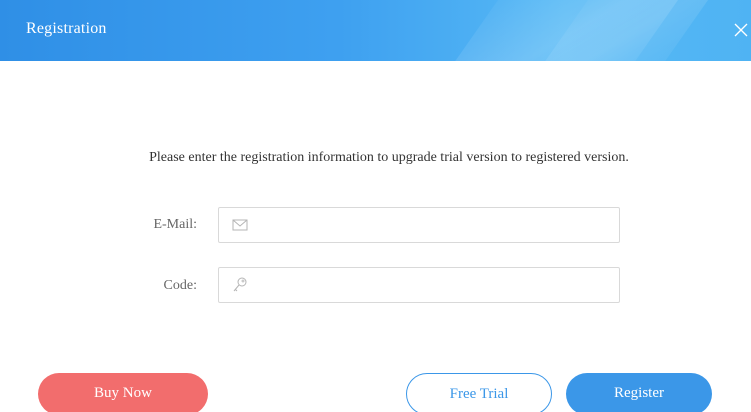 The image size is (751, 412). I want to click on email-label: E-Mail:, so click(175, 224).